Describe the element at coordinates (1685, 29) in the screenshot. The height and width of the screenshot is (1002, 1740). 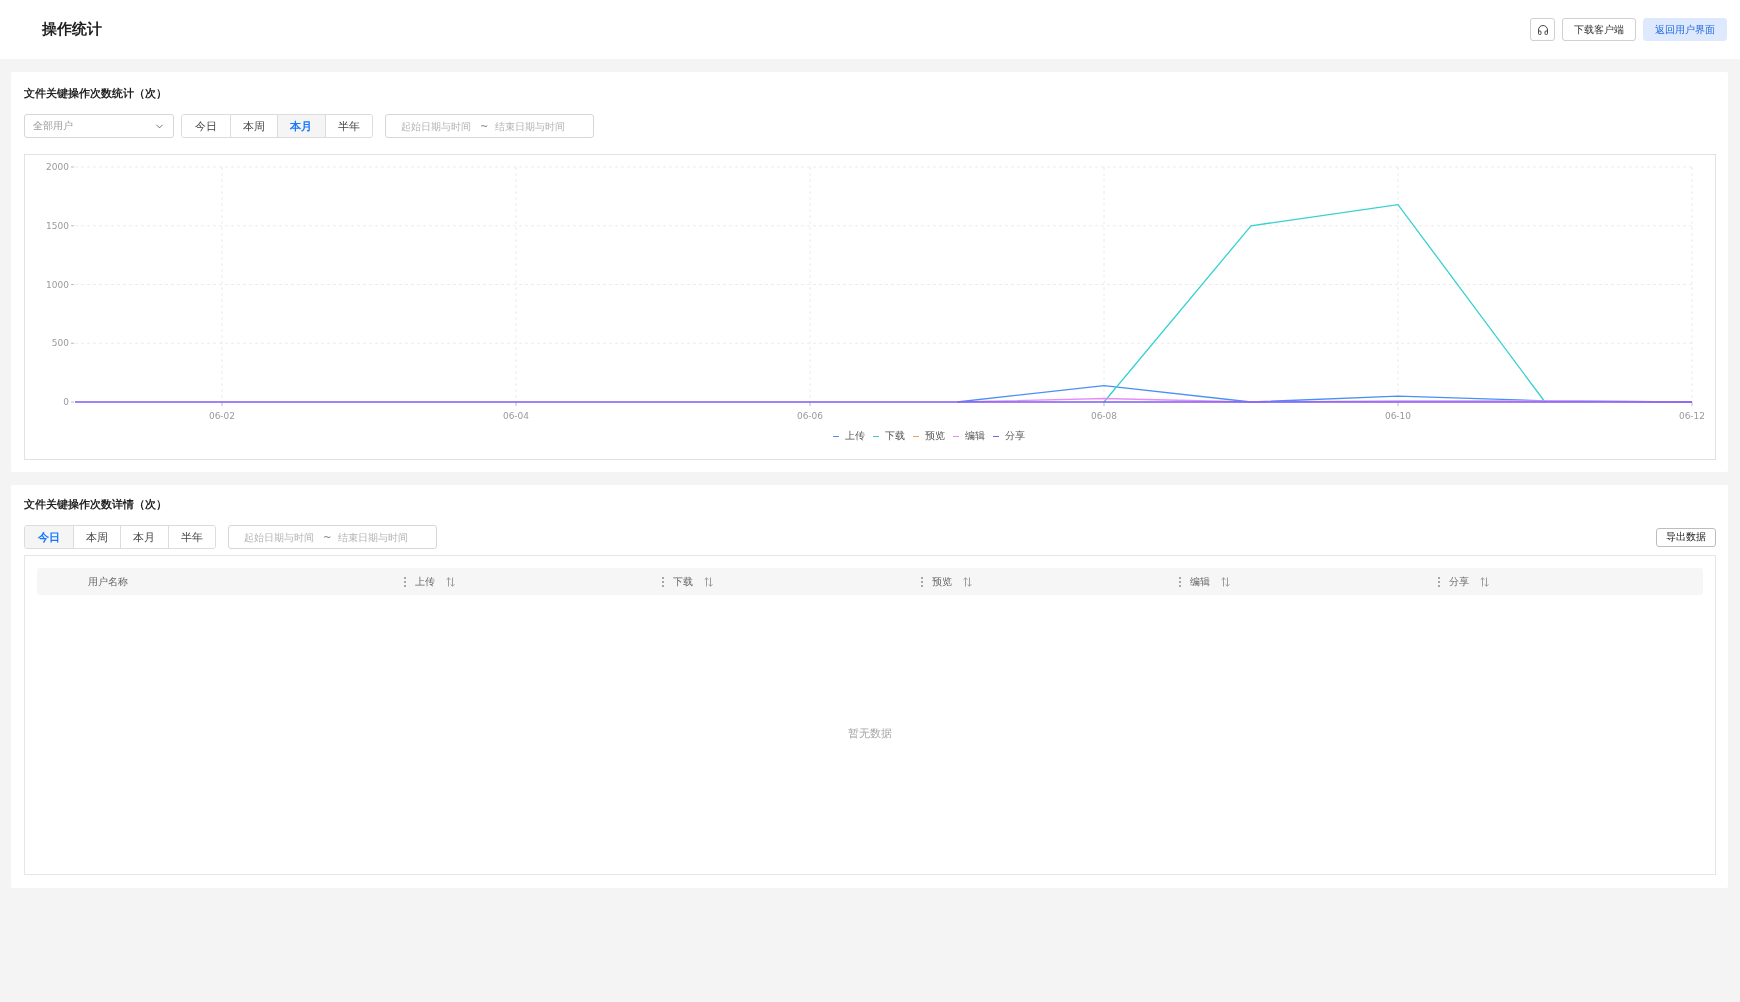
I see `primary-button: 返回用户界面` at that location.